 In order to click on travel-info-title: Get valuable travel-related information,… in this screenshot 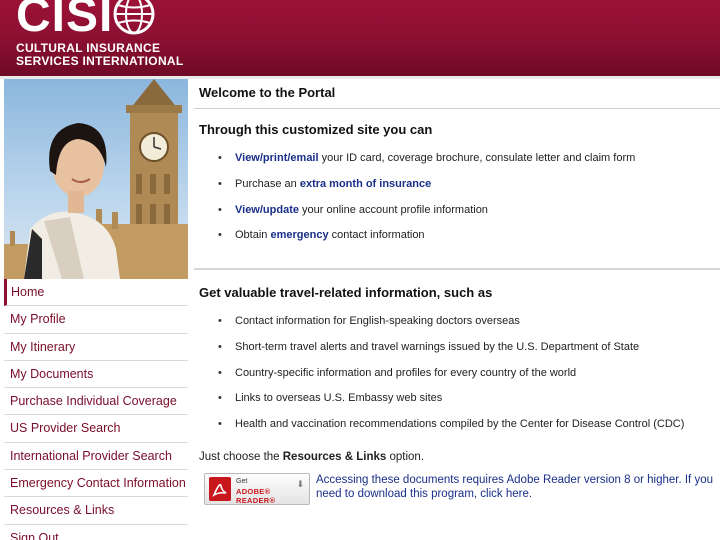, I will do `click(346, 292)`.